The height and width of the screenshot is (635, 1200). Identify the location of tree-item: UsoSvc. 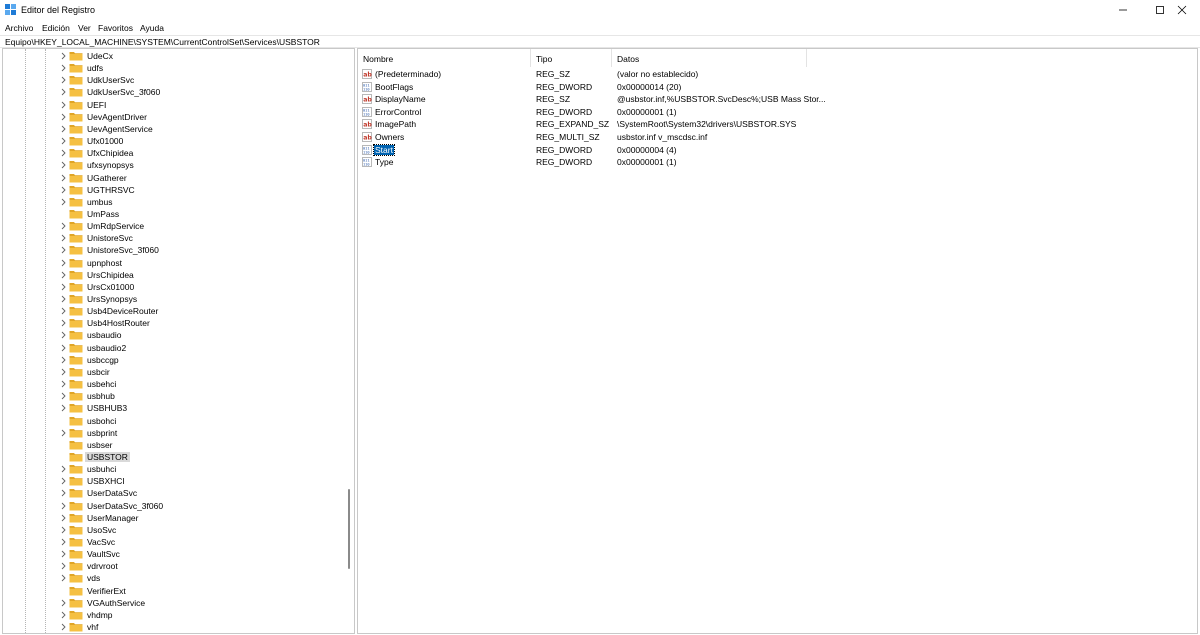
(173, 530).